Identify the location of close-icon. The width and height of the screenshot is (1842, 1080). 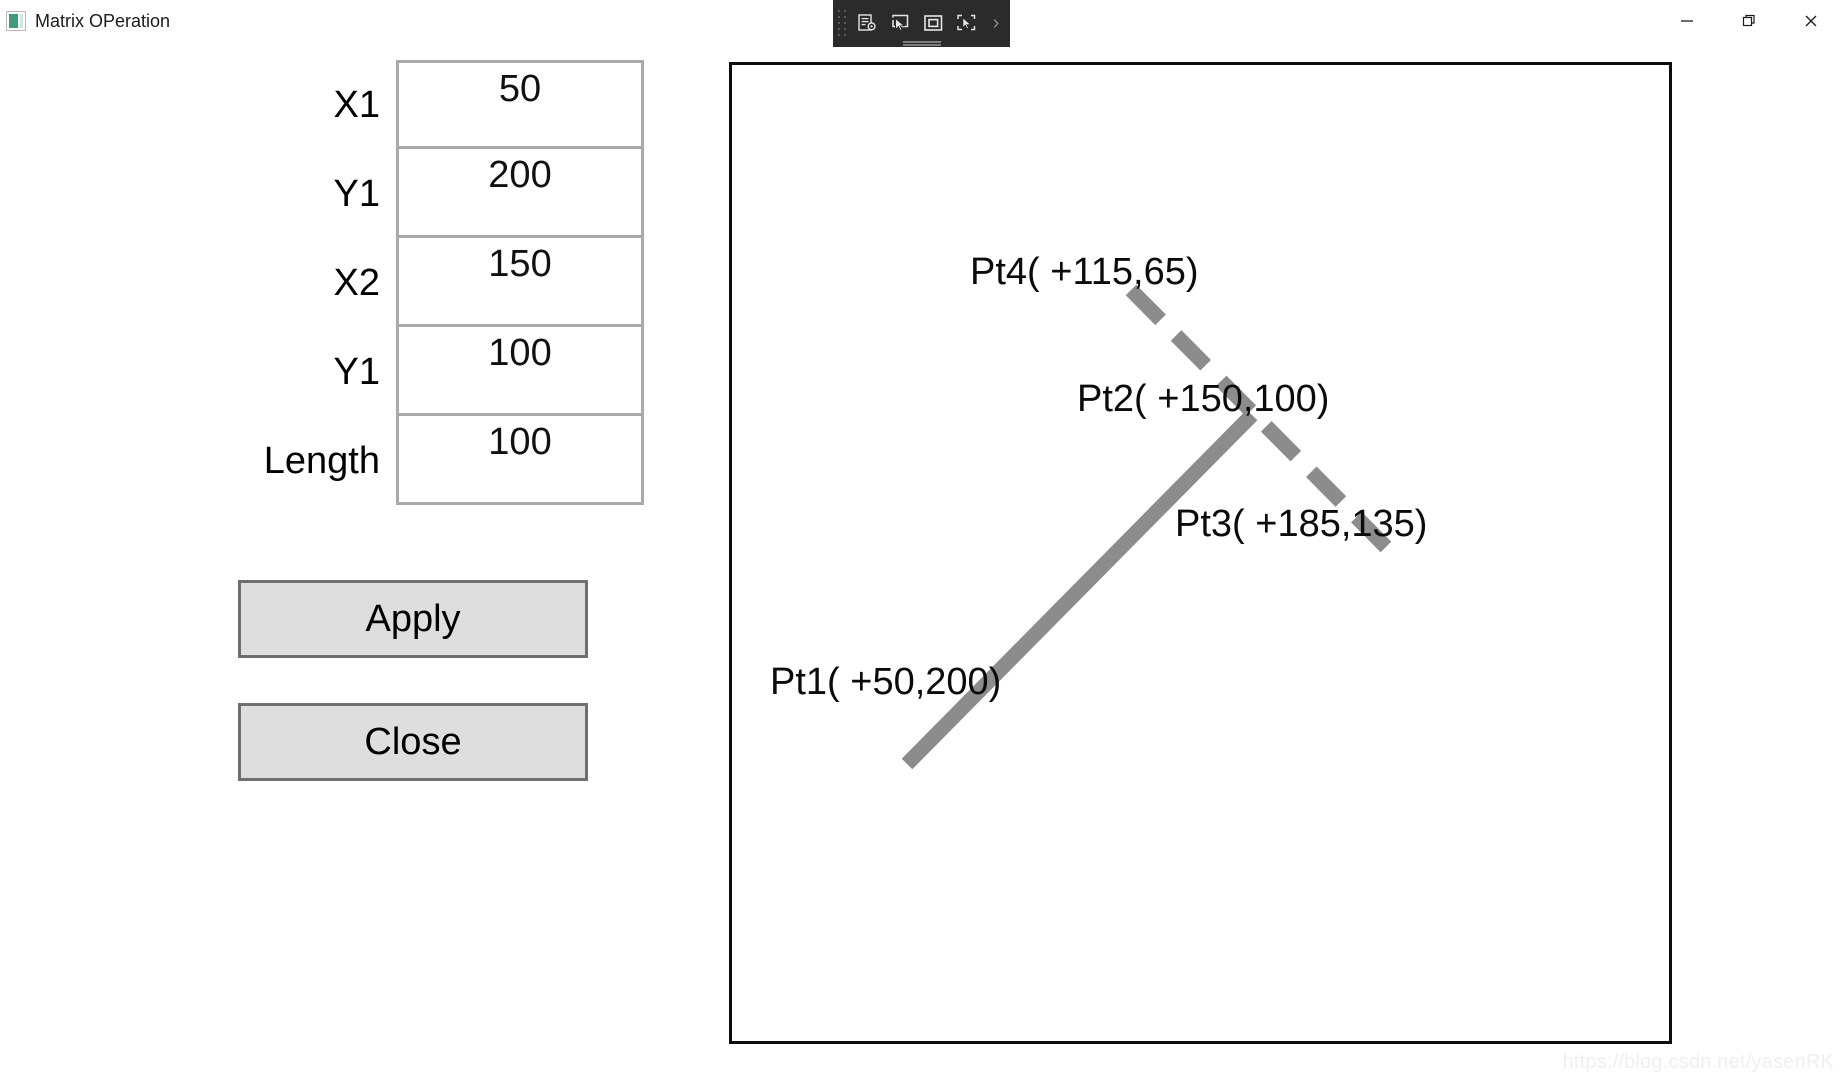
(1811, 21).